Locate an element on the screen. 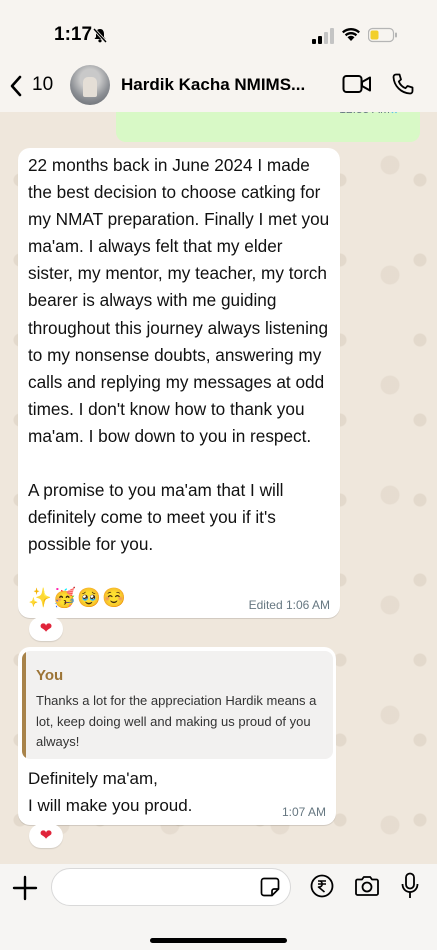  back-chevron-icon is located at coordinates (16, 86).